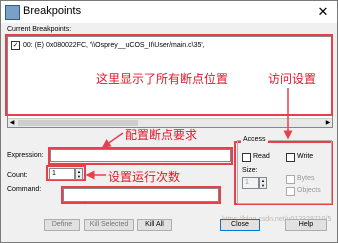 The width and height of the screenshot is (338, 243). I want to click on command-label: Command:, so click(24, 189).